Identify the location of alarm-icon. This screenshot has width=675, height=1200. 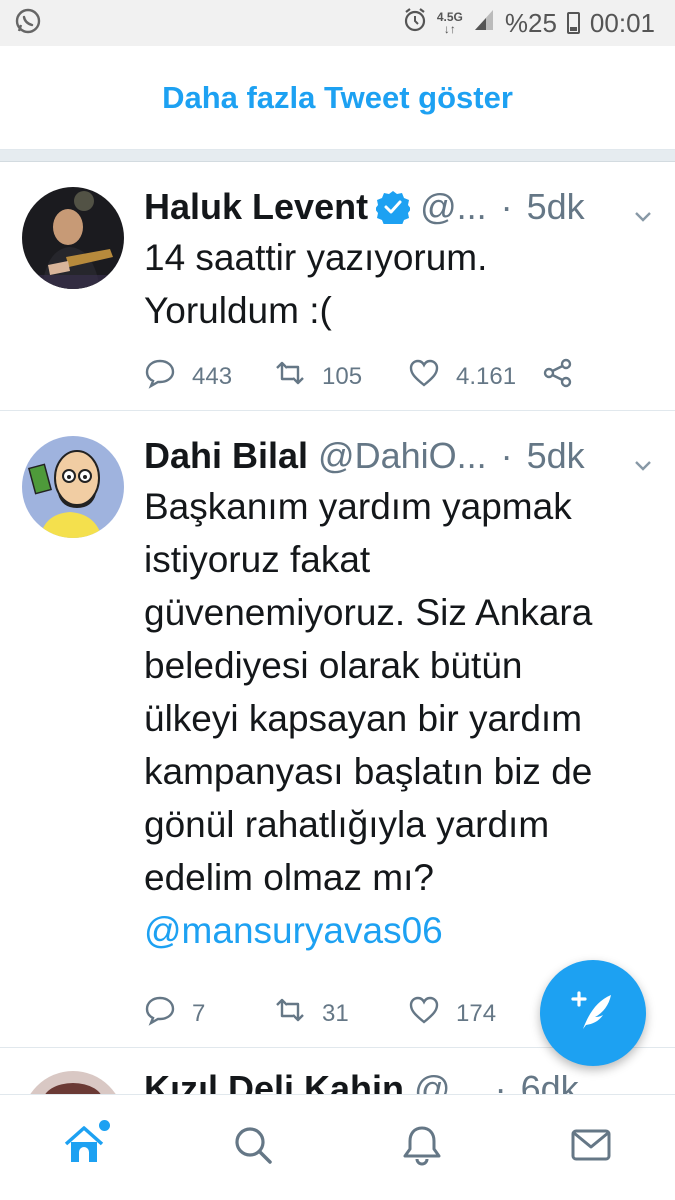
(415, 23).